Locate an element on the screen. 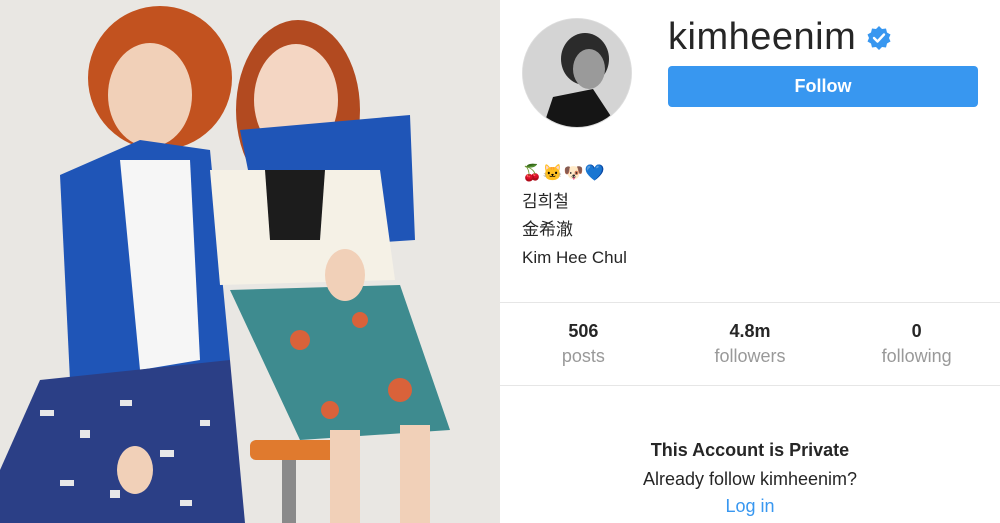 This screenshot has width=1000, height=523. avatar-image is located at coordinates (577, 73).